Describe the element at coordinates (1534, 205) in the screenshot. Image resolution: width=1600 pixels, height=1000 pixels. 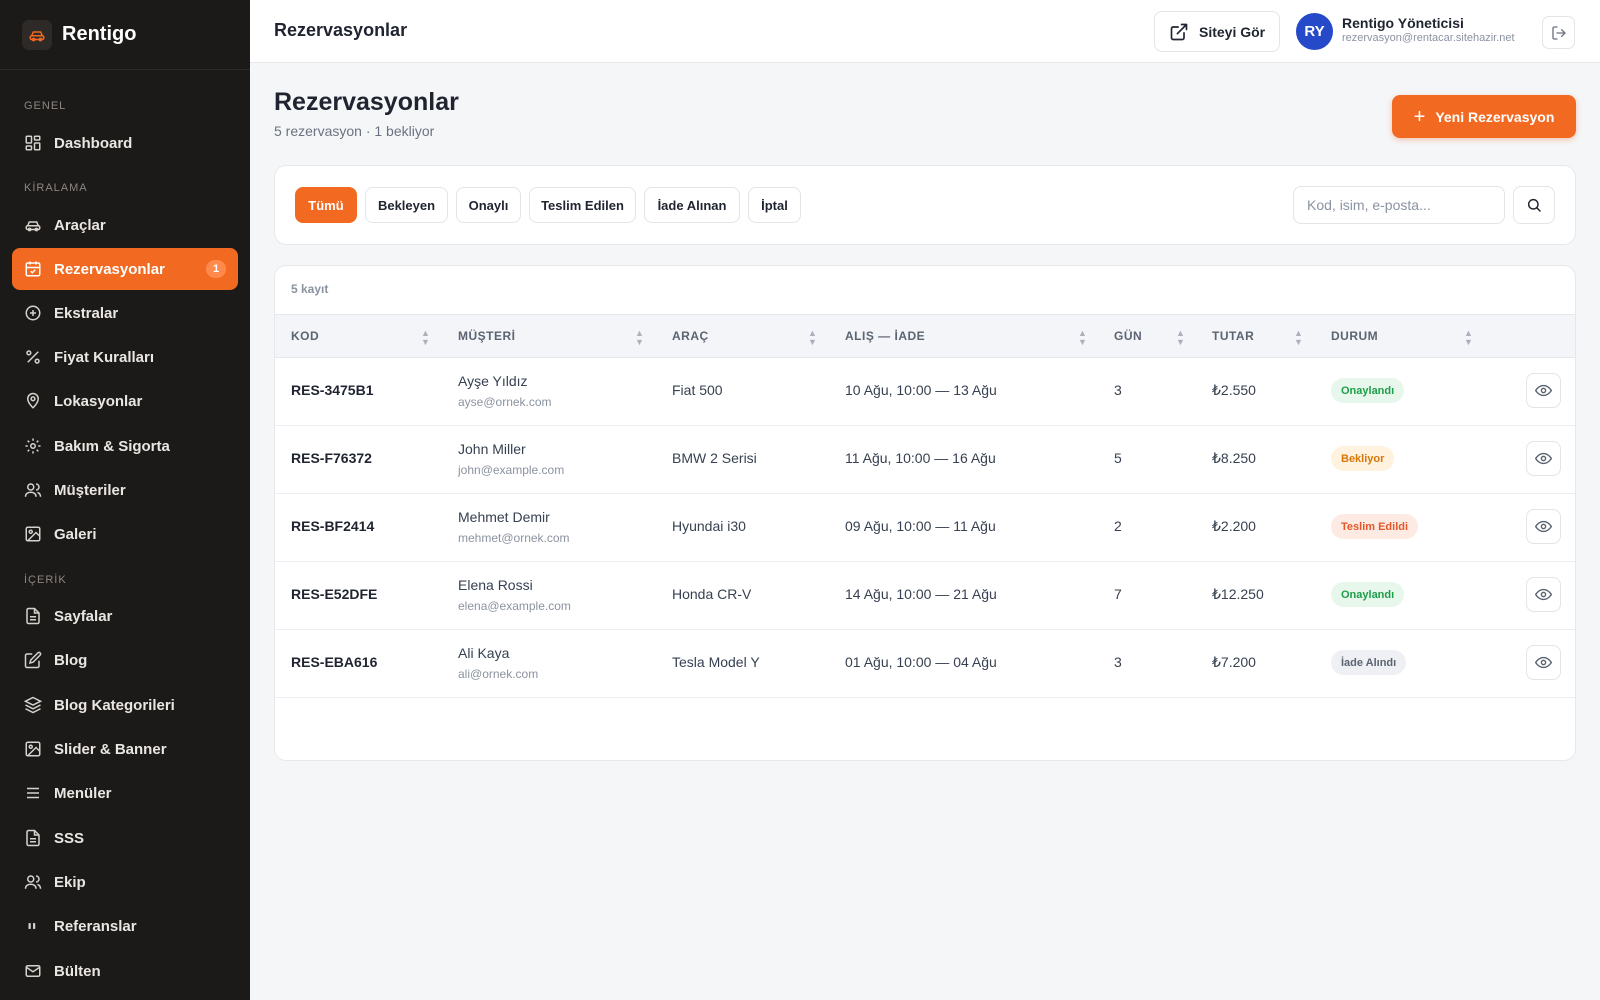
I see `search-button` at that location.